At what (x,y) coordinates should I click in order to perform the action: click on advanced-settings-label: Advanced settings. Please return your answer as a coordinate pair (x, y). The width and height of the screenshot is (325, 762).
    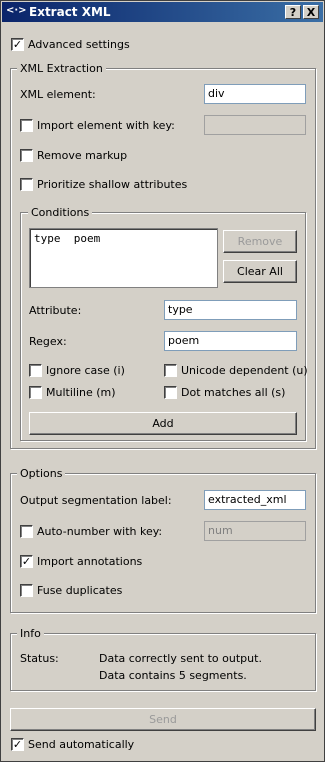
    Looking at the image, I should click on (79, 44).